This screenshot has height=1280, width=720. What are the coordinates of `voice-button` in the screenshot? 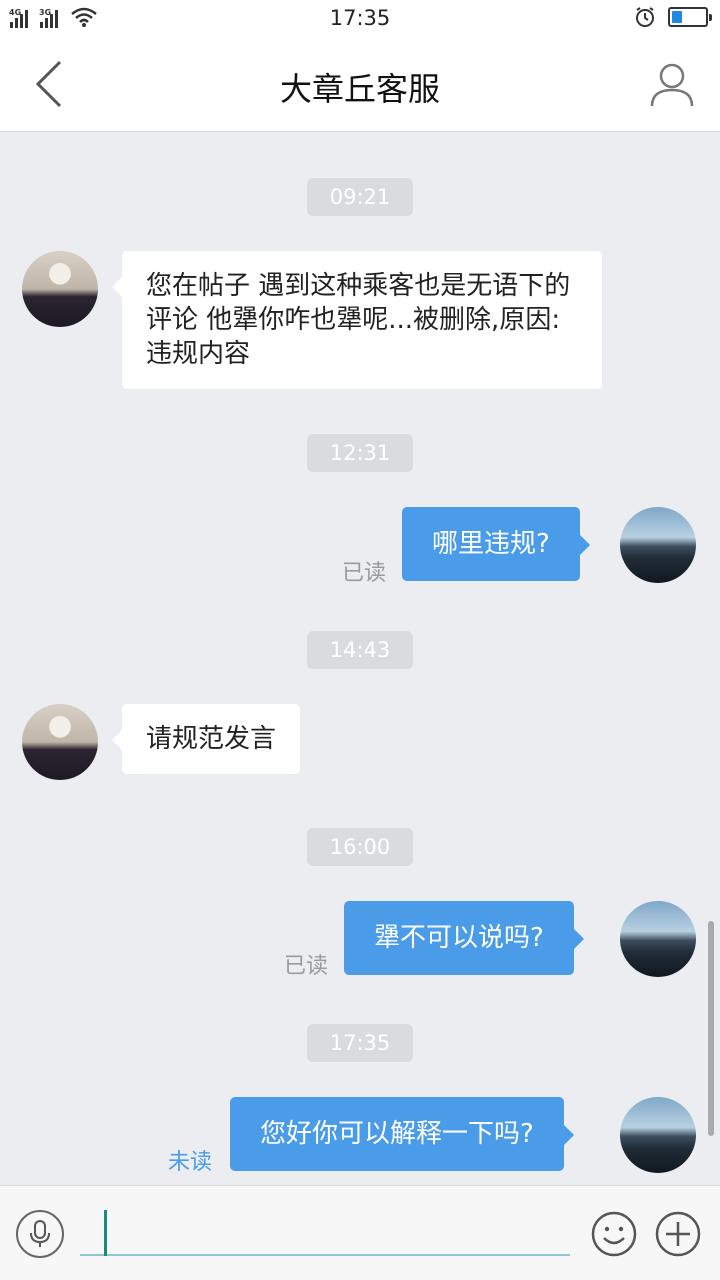 It's located at (40, 1234).